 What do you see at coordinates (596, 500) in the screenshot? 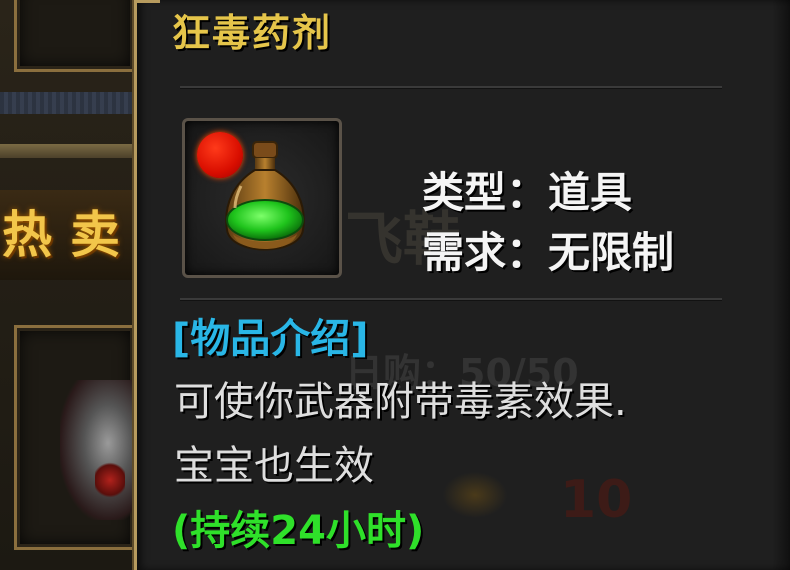
I see `obscured-price: 10` at bounding box center [596, 500].